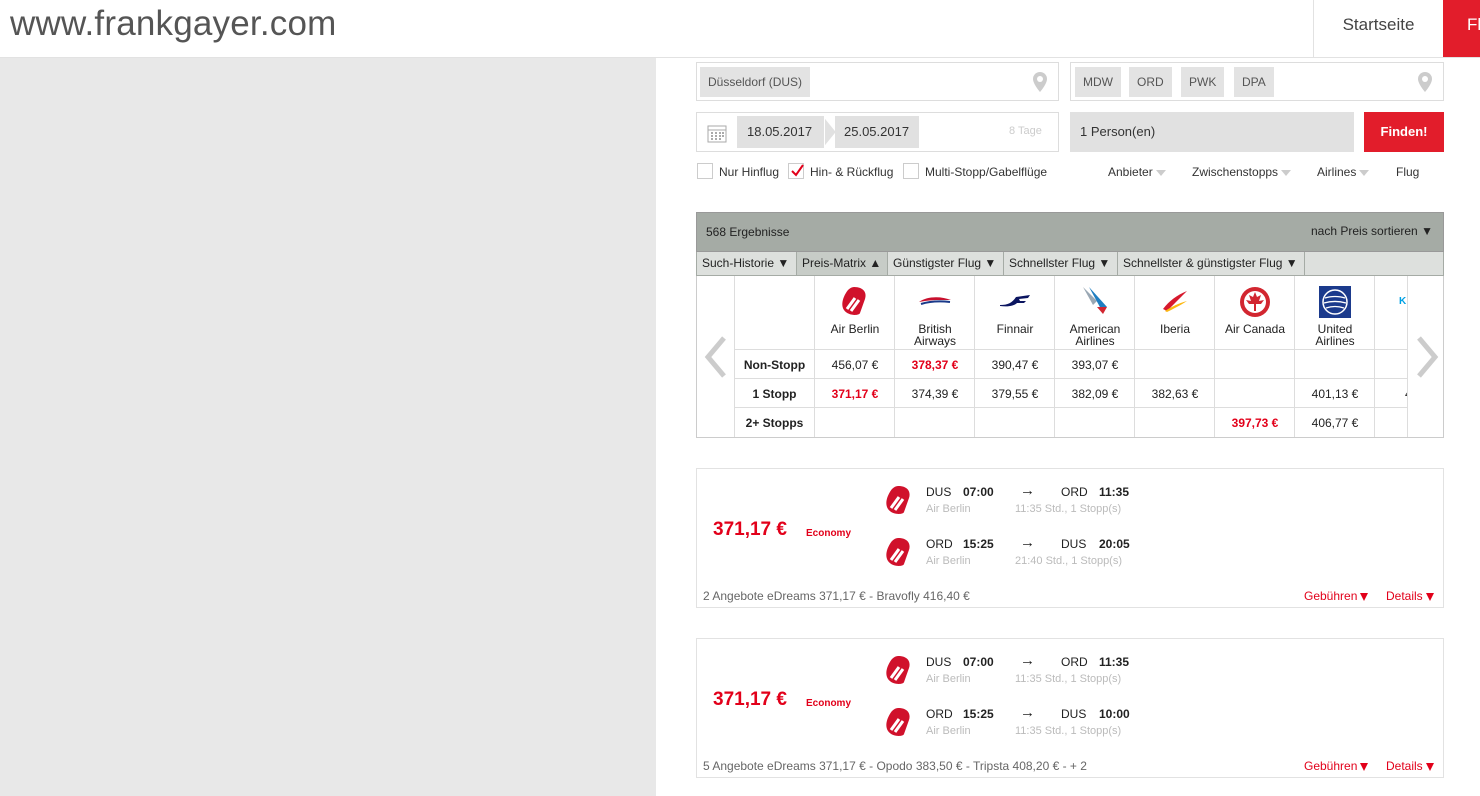 The width and height of the screenshot is (1480, 796). What do you see at coordinates (1015, 393) in the screenshot?
I see `price-cell: 379,55 €` at bounding box center [1015, 393].